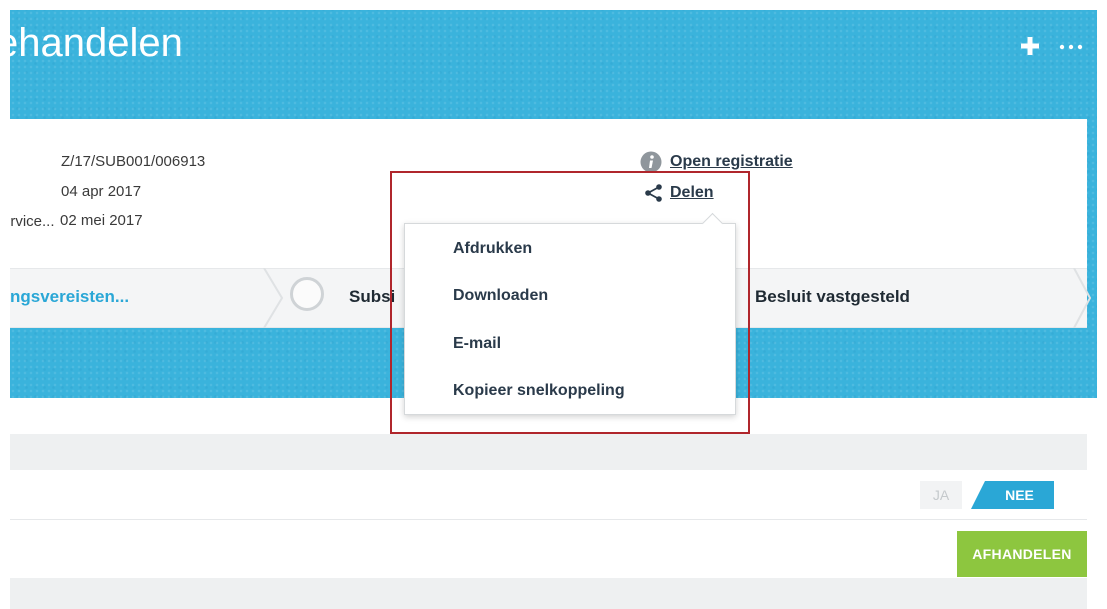  Describe the element at coordinates (1071, 47) in the screenshot. I see `more-icon` at that location.